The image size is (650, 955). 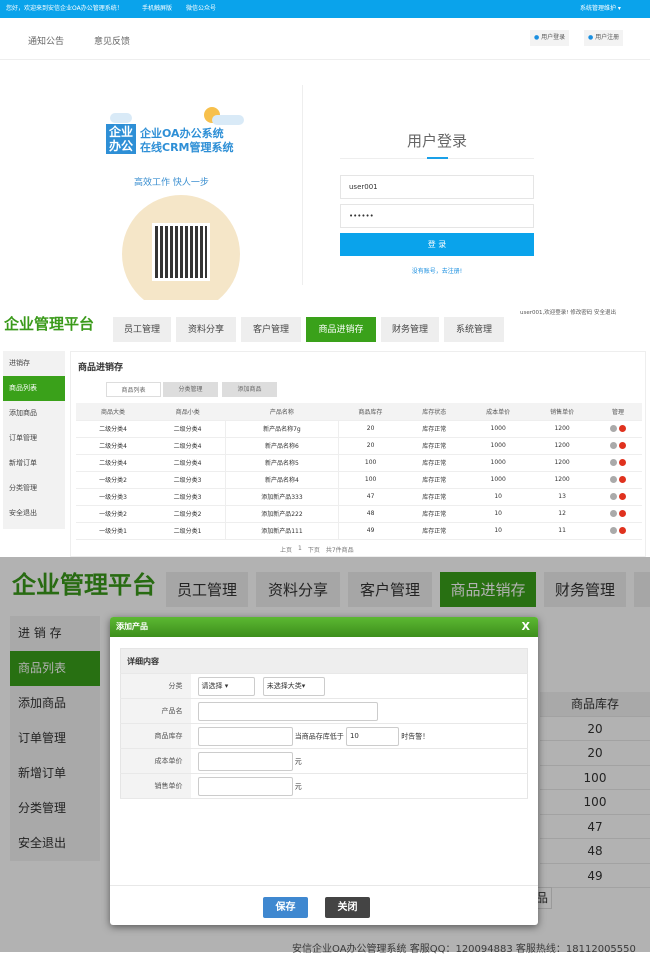 What do you see at coordinates (206, 329) in the screenshot?
I see `tab-files: 资料分享` at bounding box center [206, 329].